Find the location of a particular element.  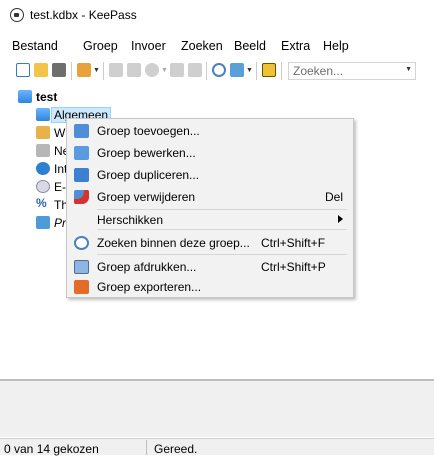

tree-item-label: Pr is located at coordinates (60, 223).